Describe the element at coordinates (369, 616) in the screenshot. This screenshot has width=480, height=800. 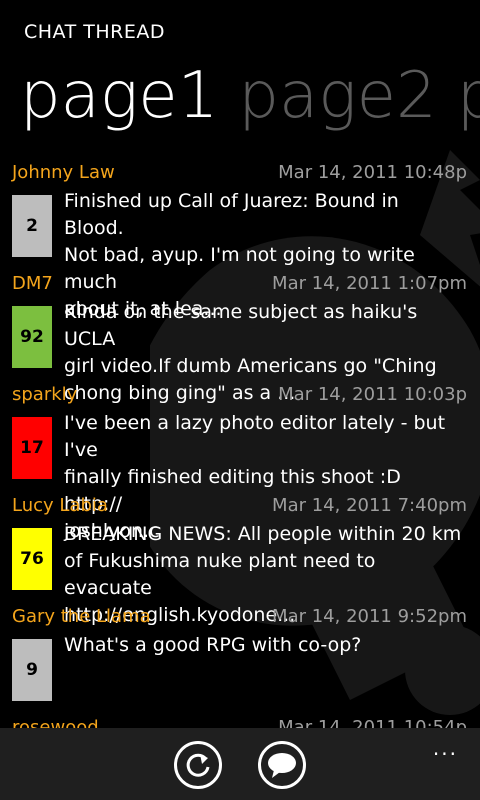
I see `post-time: Mar 14, 2011 9:52pm` at that location.